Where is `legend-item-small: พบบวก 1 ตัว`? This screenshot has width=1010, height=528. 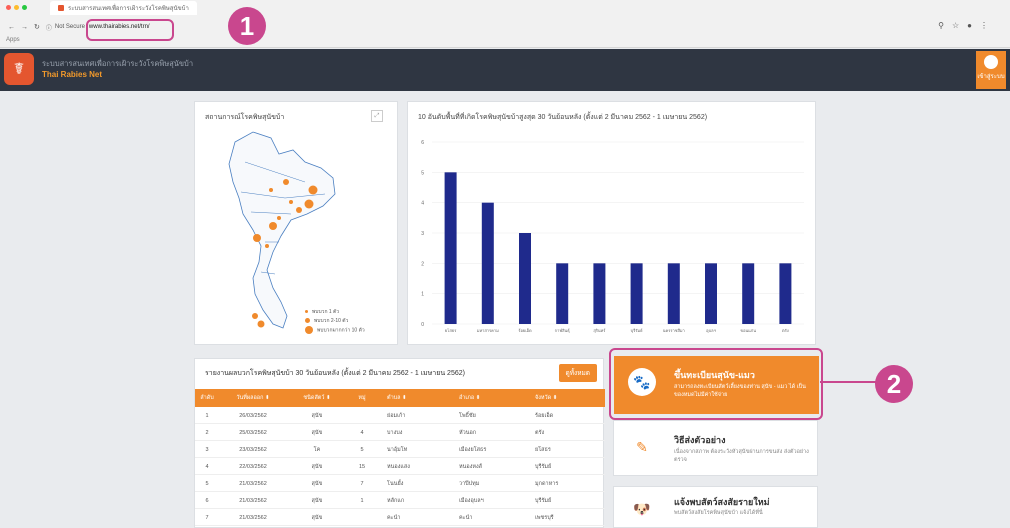 legend-item-small: พบบวก 1 ตัว is located at coordinates (335, 312).